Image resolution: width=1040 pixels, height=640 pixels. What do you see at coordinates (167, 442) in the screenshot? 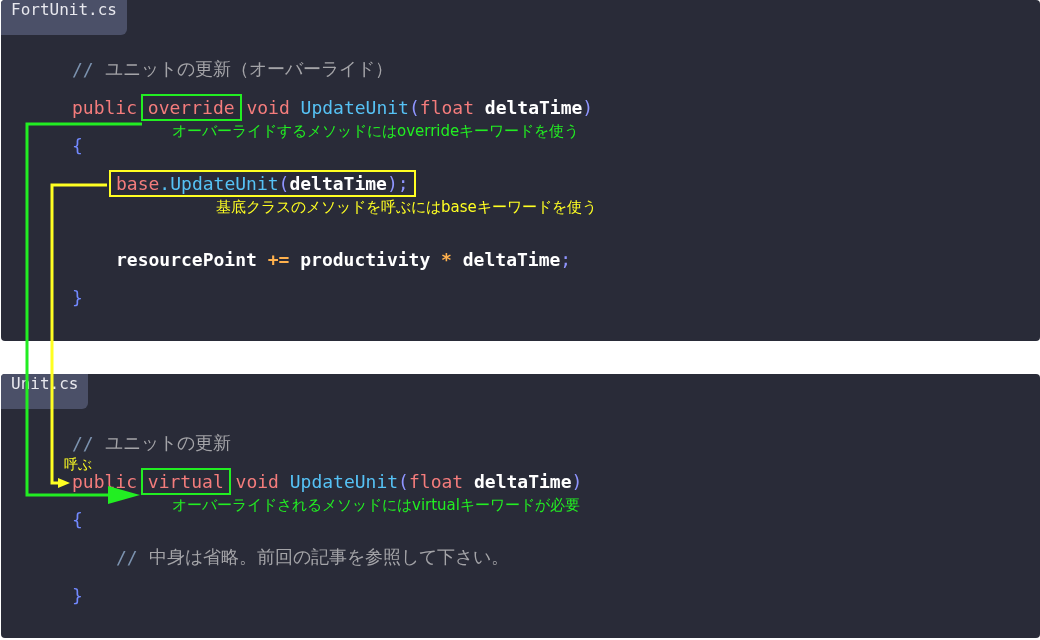
I see `code-comment: ユニットの更新` at bounding box center [167, 442].